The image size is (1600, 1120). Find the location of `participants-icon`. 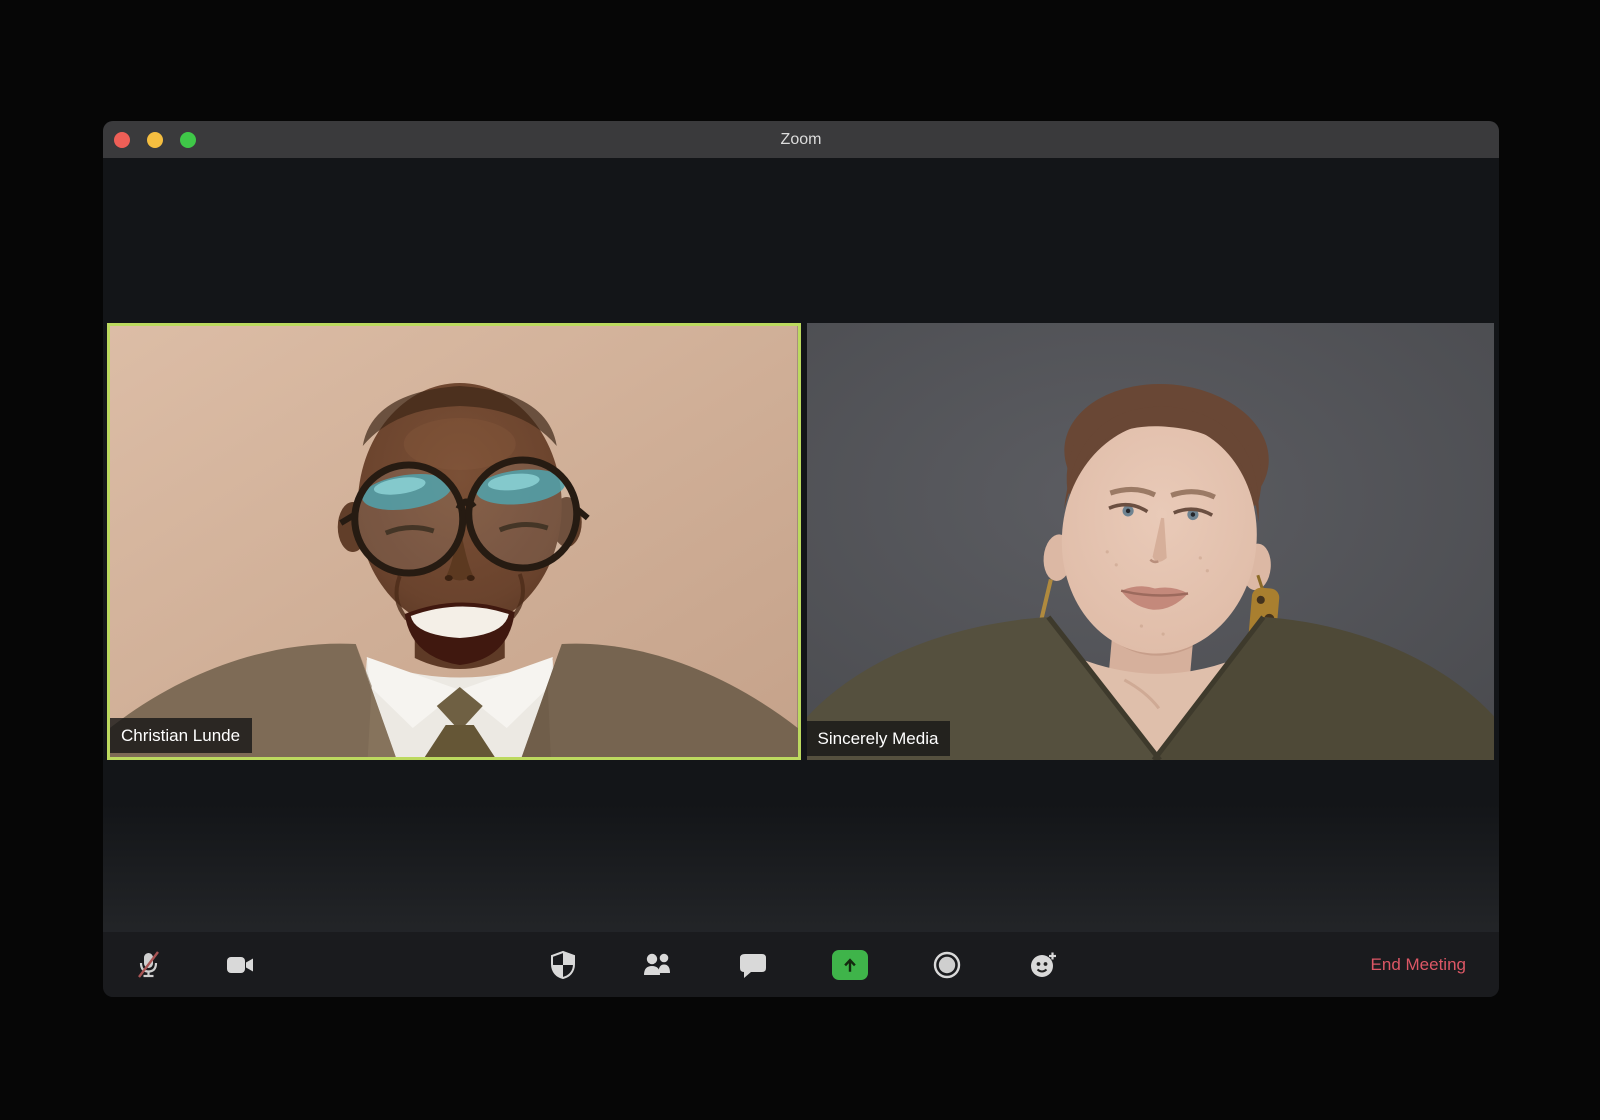

participants-icon is located at coordinates (657, 964).